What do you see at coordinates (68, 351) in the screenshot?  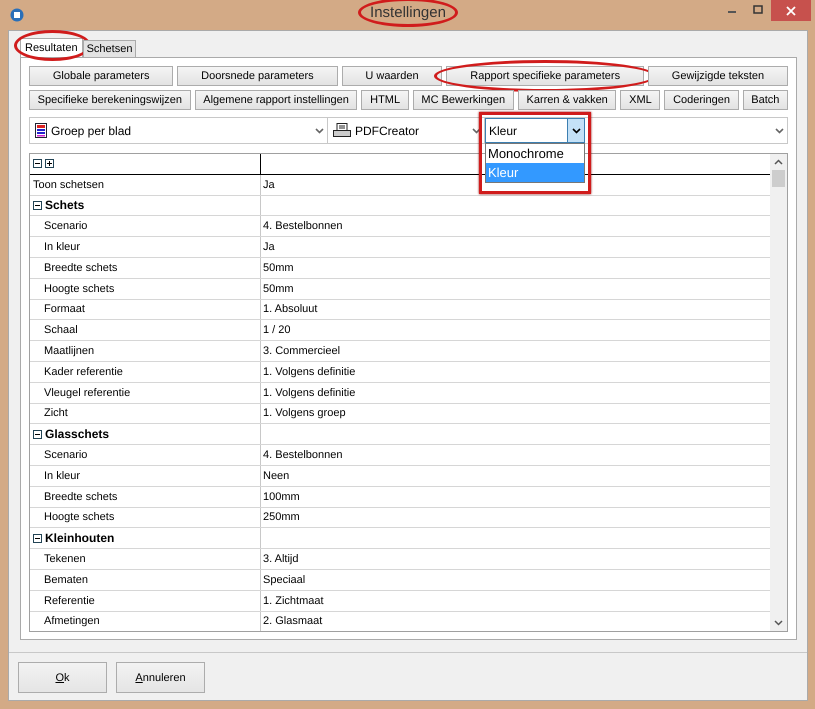 I see `property-name: Maatlijnen` at bounding box center [68, 351].